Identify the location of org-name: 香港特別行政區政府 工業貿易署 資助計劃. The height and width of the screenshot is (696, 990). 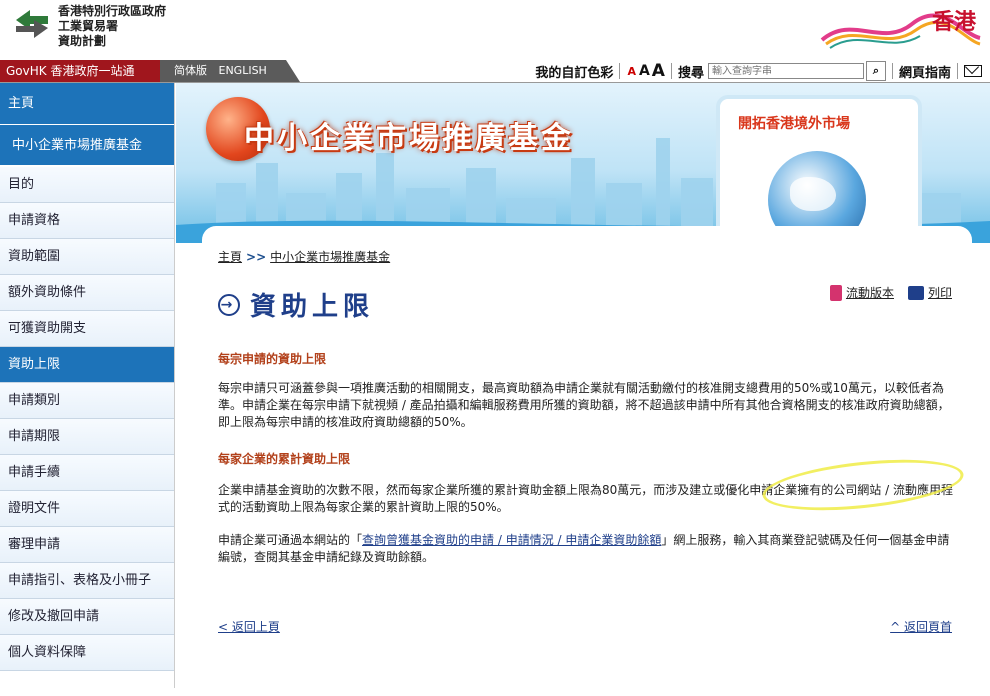
(112, 26).